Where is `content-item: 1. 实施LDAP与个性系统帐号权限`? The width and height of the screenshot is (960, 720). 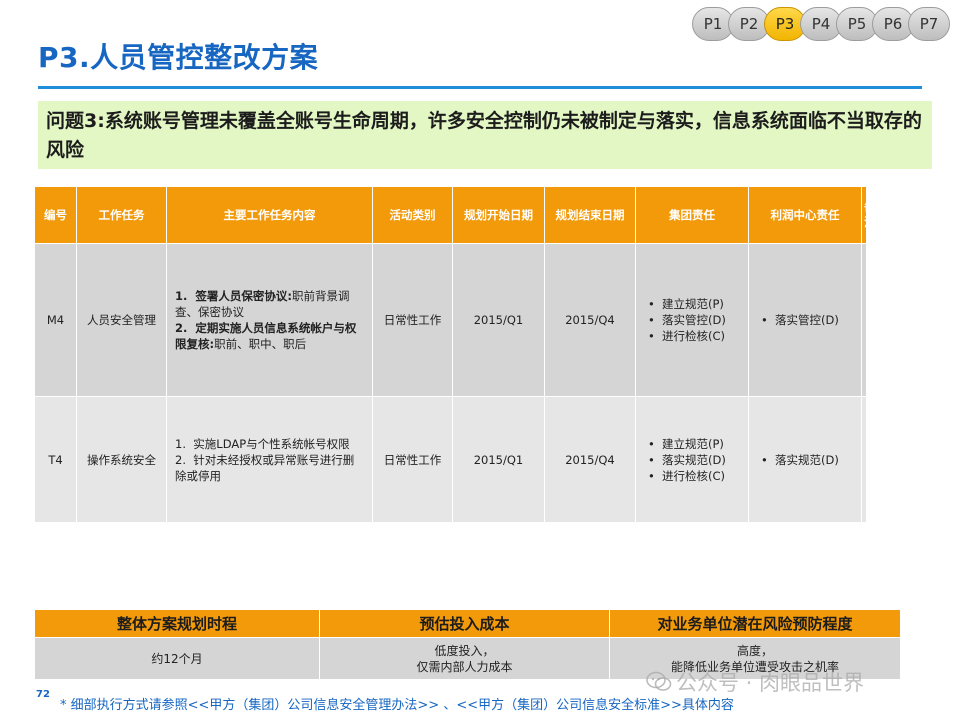
content-item: 1. 实施LDAP与个性系统帐号权限 is located at coordinates (262, 443).